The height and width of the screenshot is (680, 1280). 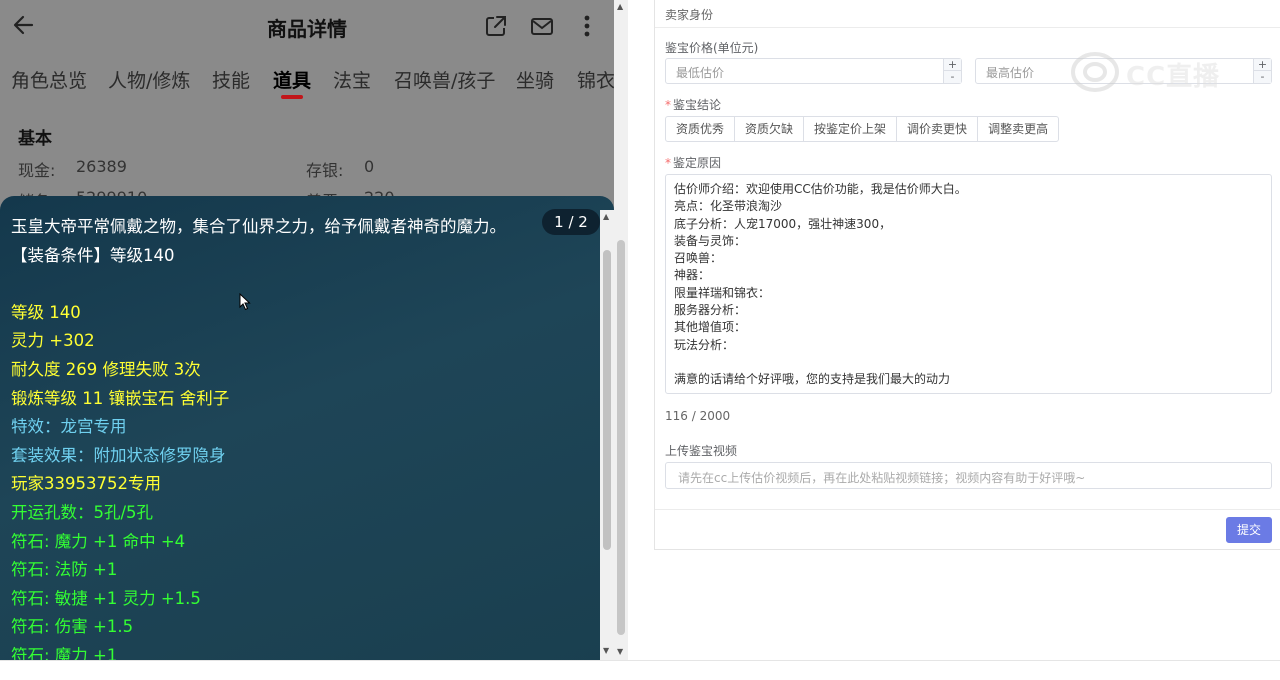 What do you see at coordinates (1173, 77) in the screenshot?
I see `watermark-text: CC直播` at bounding box center [1173, 77].